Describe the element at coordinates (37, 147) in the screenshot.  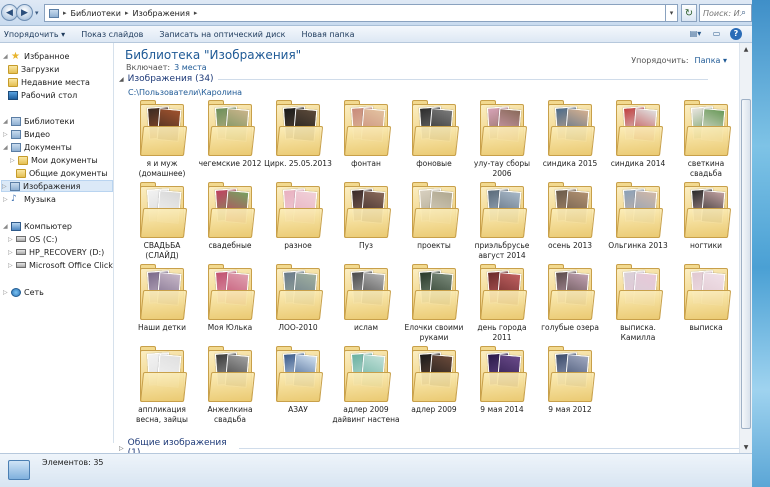
I see `nav-documents: ◢ Документы` at that location.